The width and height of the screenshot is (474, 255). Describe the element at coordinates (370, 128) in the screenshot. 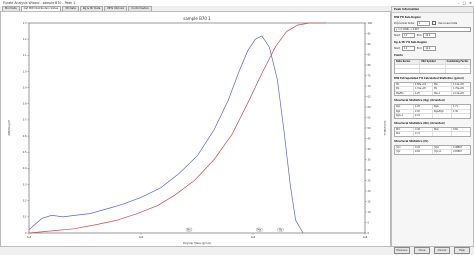

I see `y2-tick-label: 50` at that location.